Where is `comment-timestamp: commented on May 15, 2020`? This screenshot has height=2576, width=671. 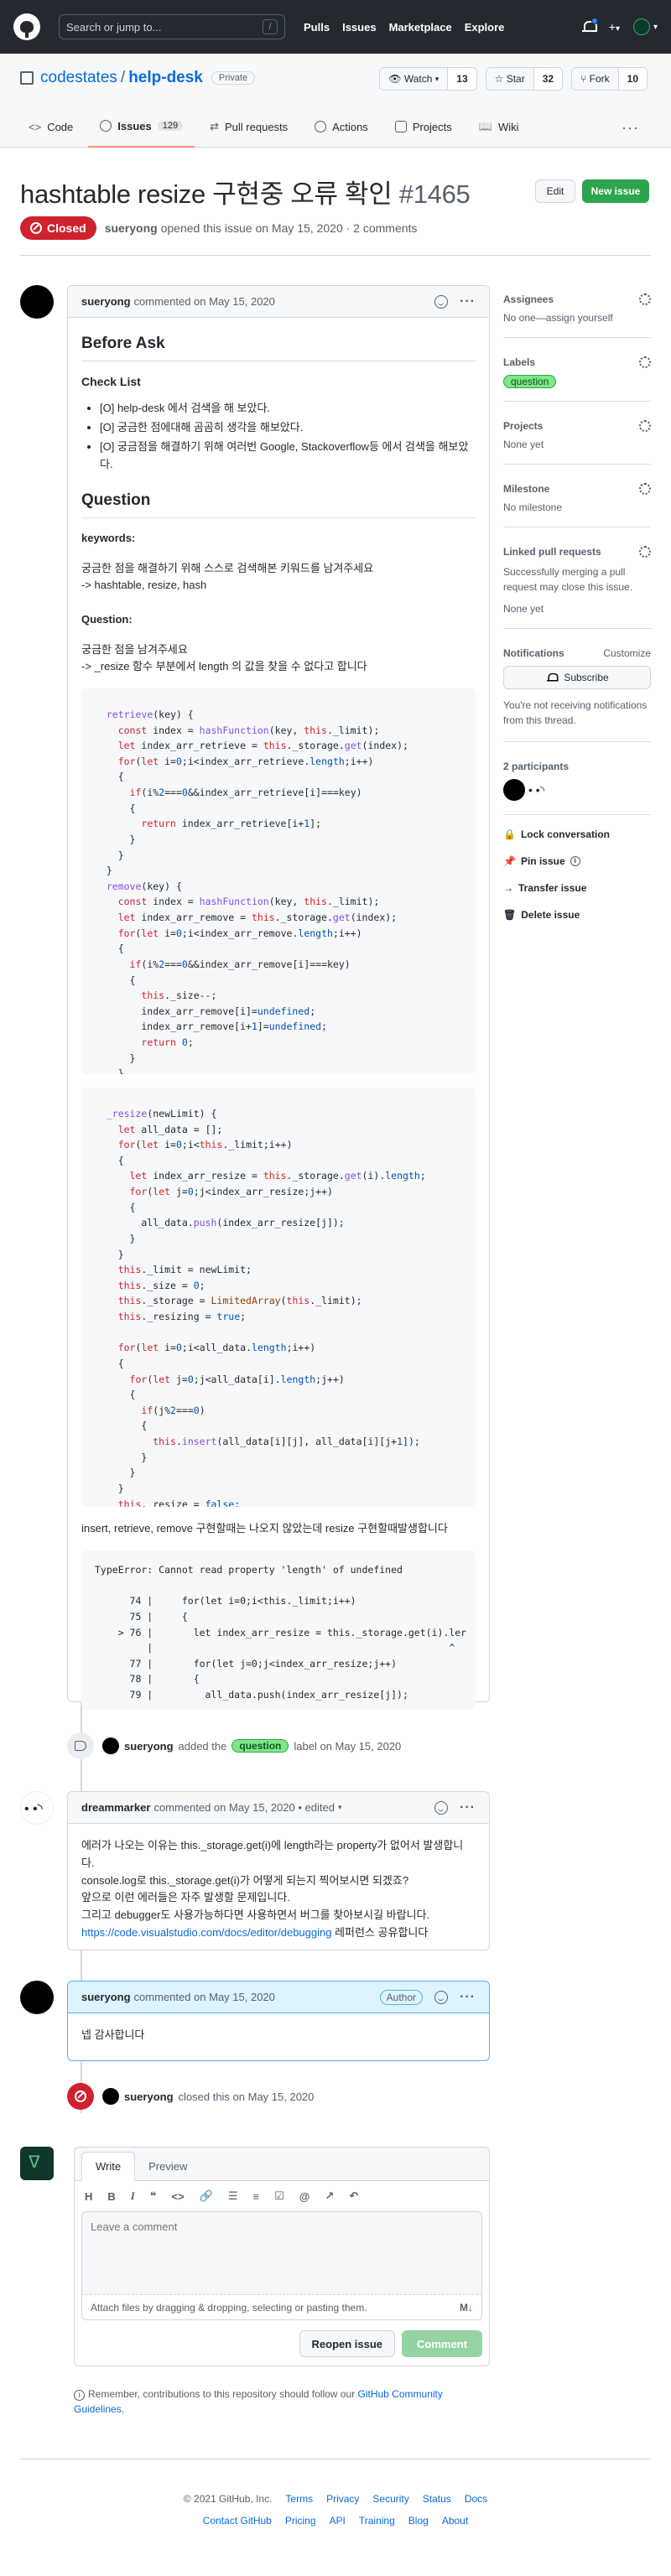
comment-timestamp: commented on May 15, 2020 is located at coordinates (204, 1997).